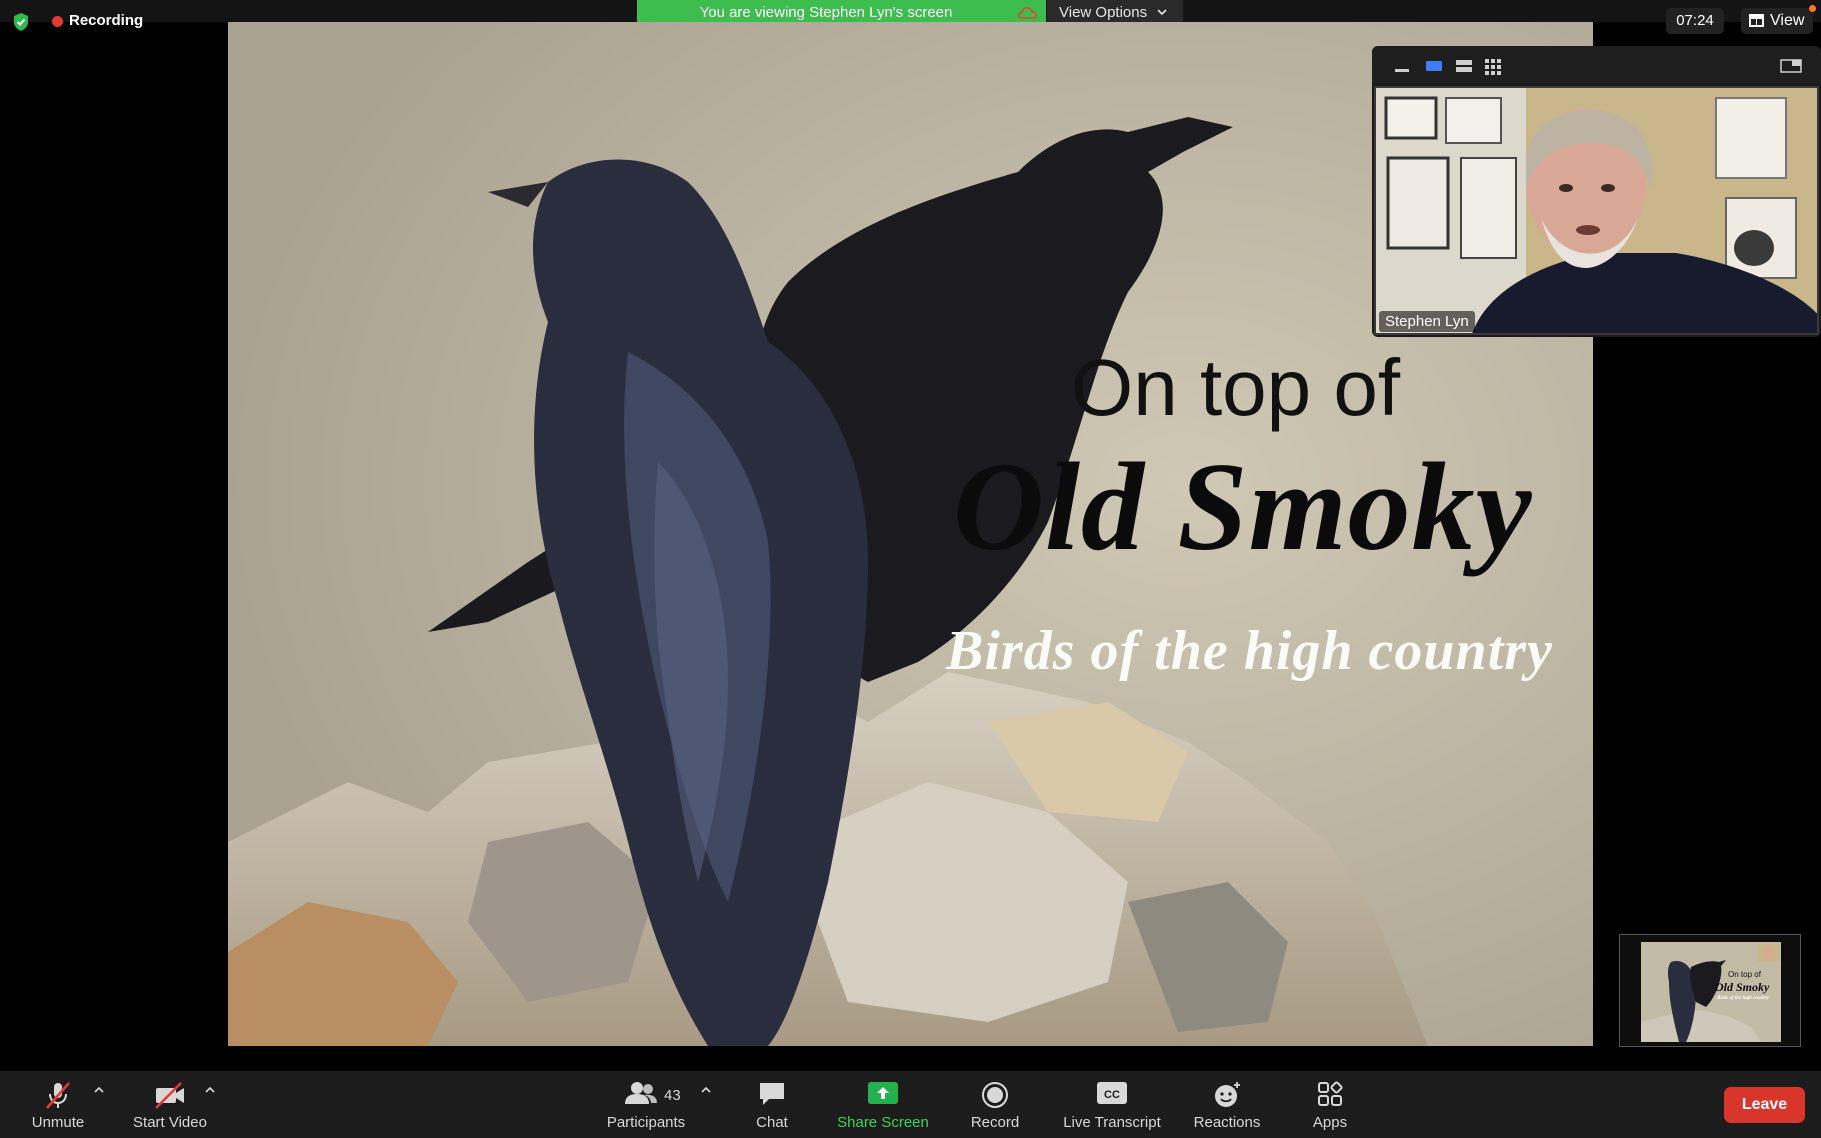 The width and height of the screenshot is (1821, 1138). What do you see at coordinates (1227, 1122) in the screenshot?
I see `reactions-label: Reactions` at bounding box center [1227, 1122].